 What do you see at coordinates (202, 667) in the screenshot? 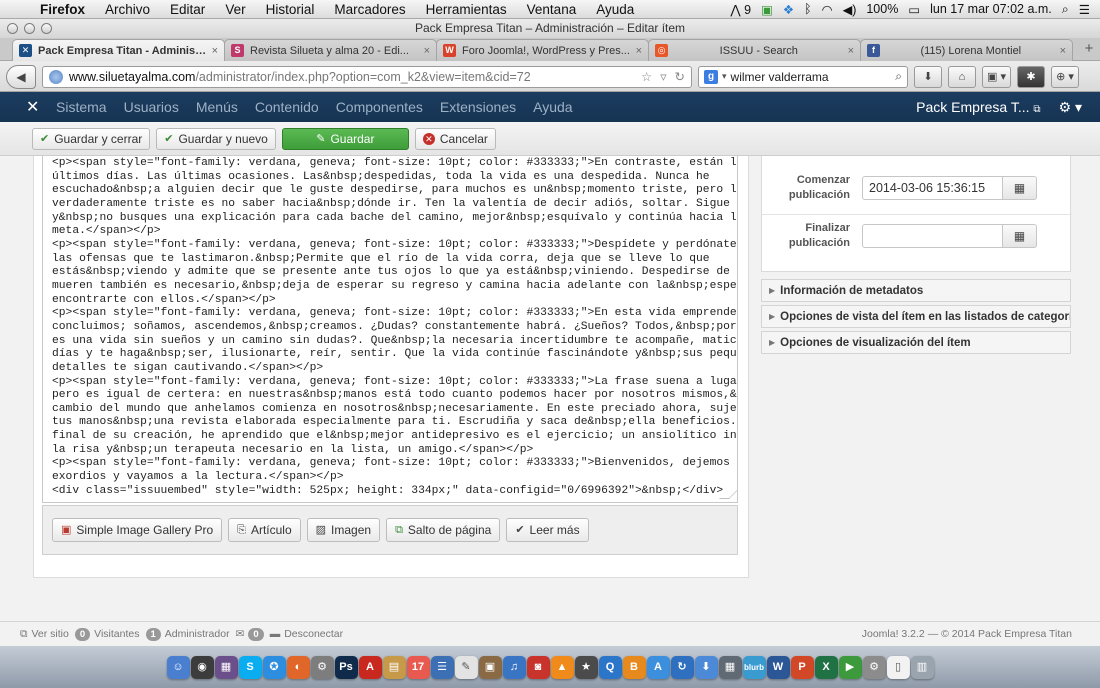
I see `dashboard-dock-icon: ◉` at bounding box center [202, 667].